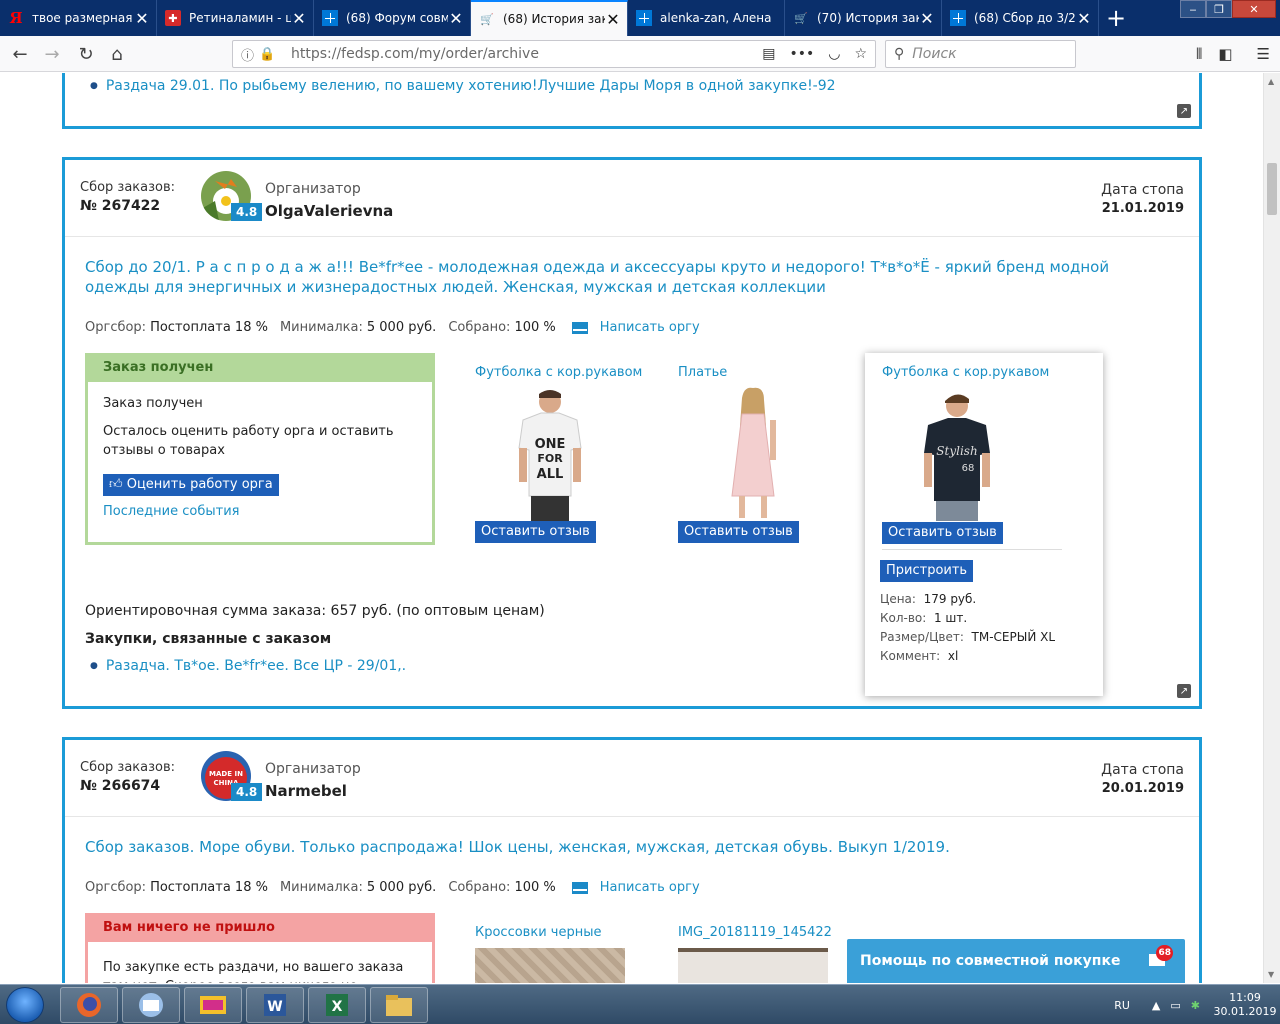 The width and height of the screenshot is (1280, 1024). I want to click on browser-tab: ✚ Ретиналамин - це ✕, so click(235, 18).